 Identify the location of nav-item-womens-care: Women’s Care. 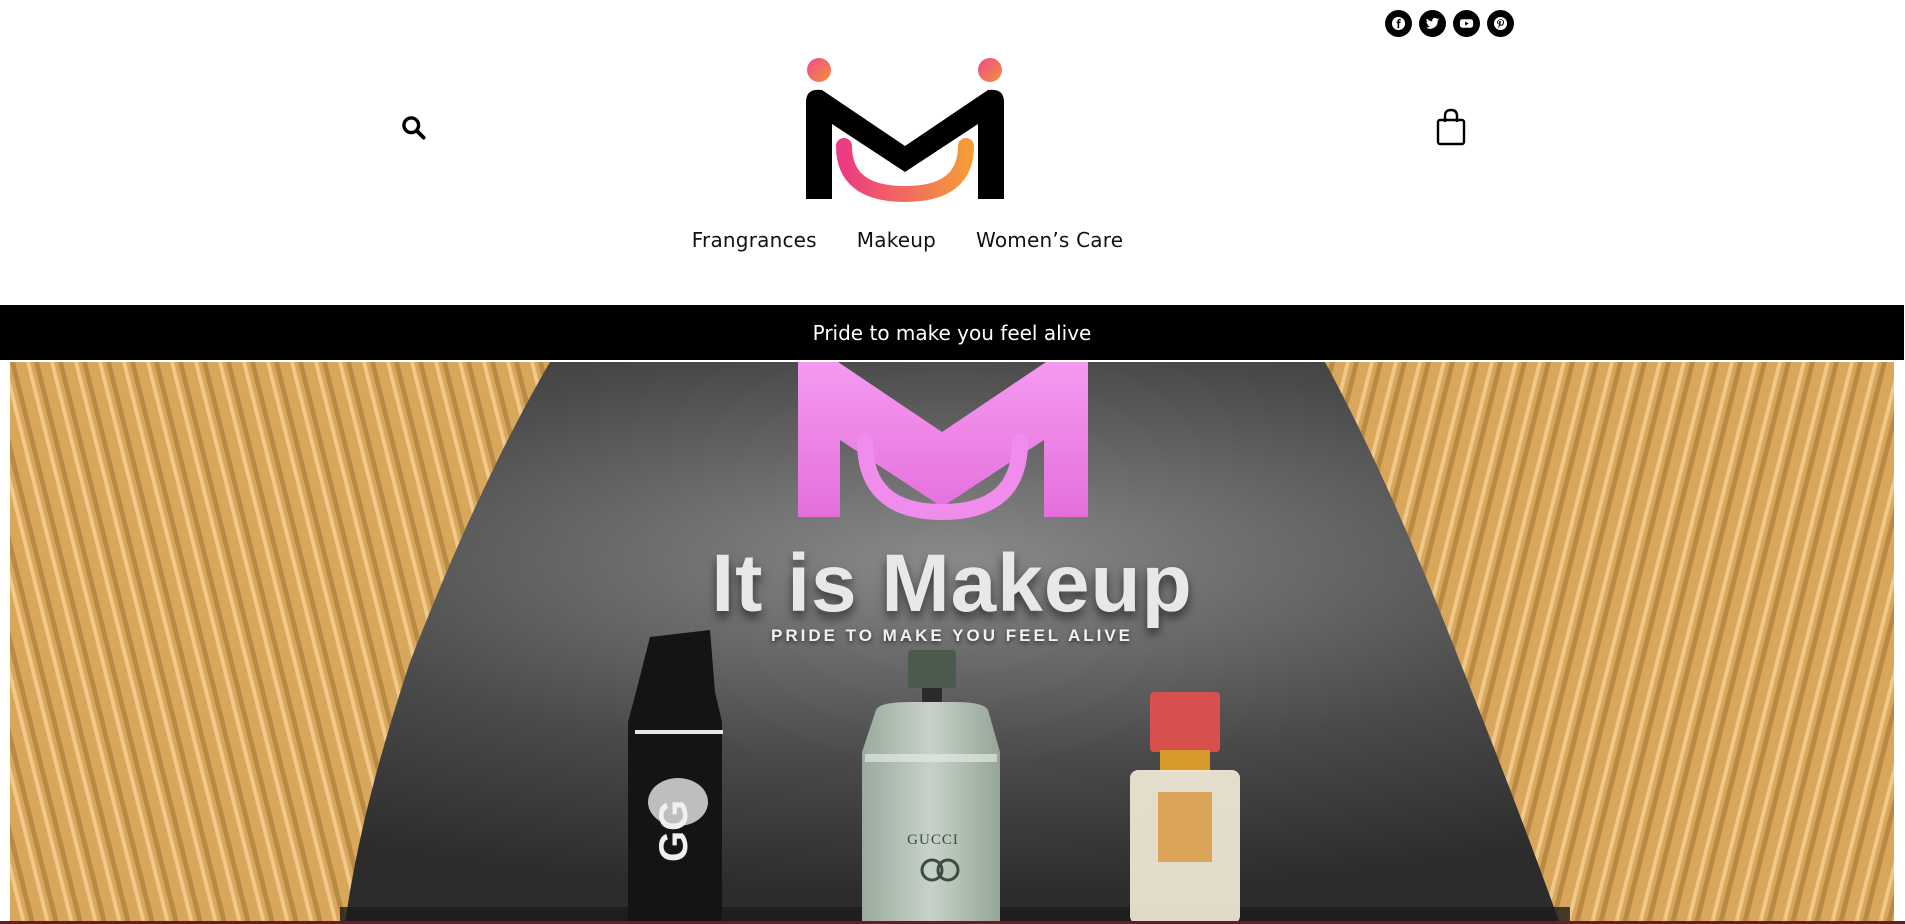
(1049, 240).